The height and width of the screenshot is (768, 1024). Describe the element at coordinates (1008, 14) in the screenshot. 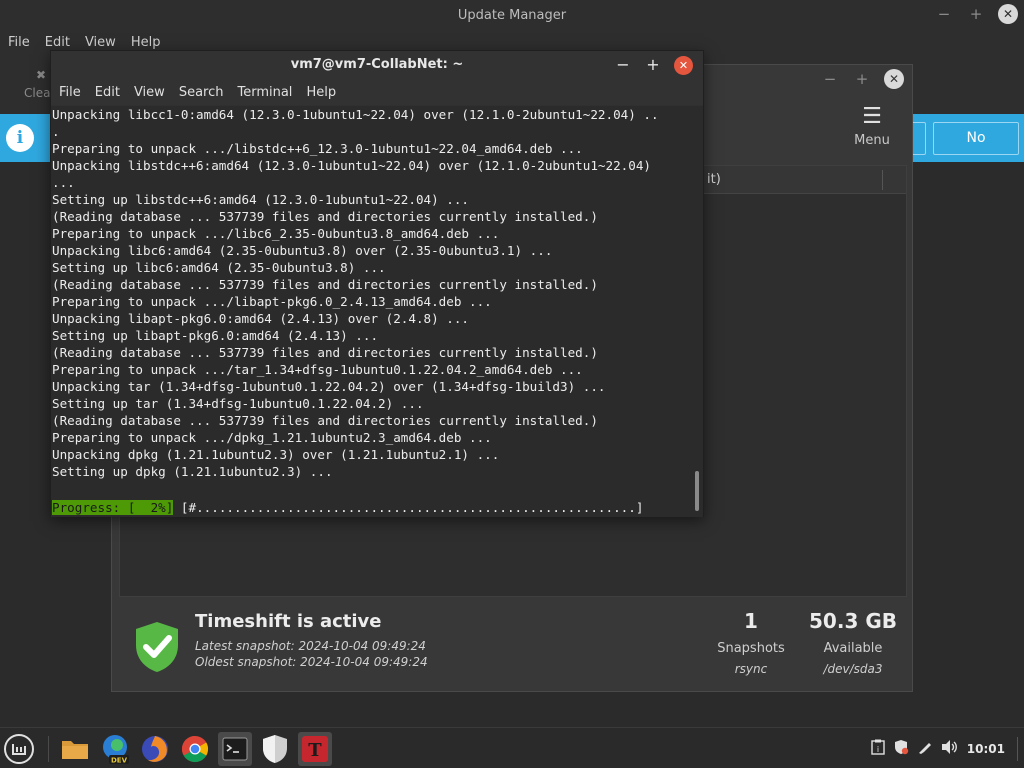

I see `um-close-button: ✕` at that location.